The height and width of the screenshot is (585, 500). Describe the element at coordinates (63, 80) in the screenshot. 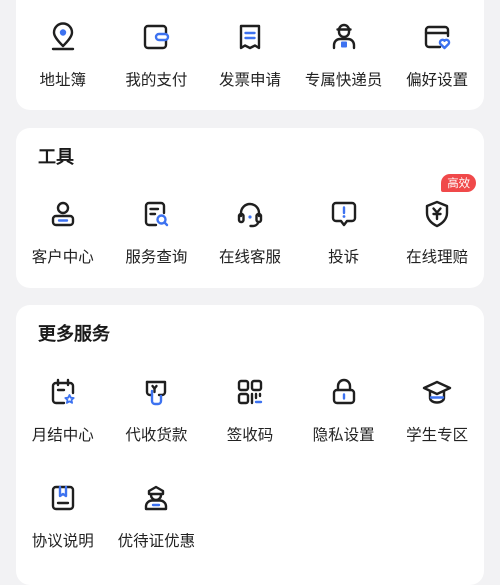

I see `address-book-label: 地址簿` at that location.